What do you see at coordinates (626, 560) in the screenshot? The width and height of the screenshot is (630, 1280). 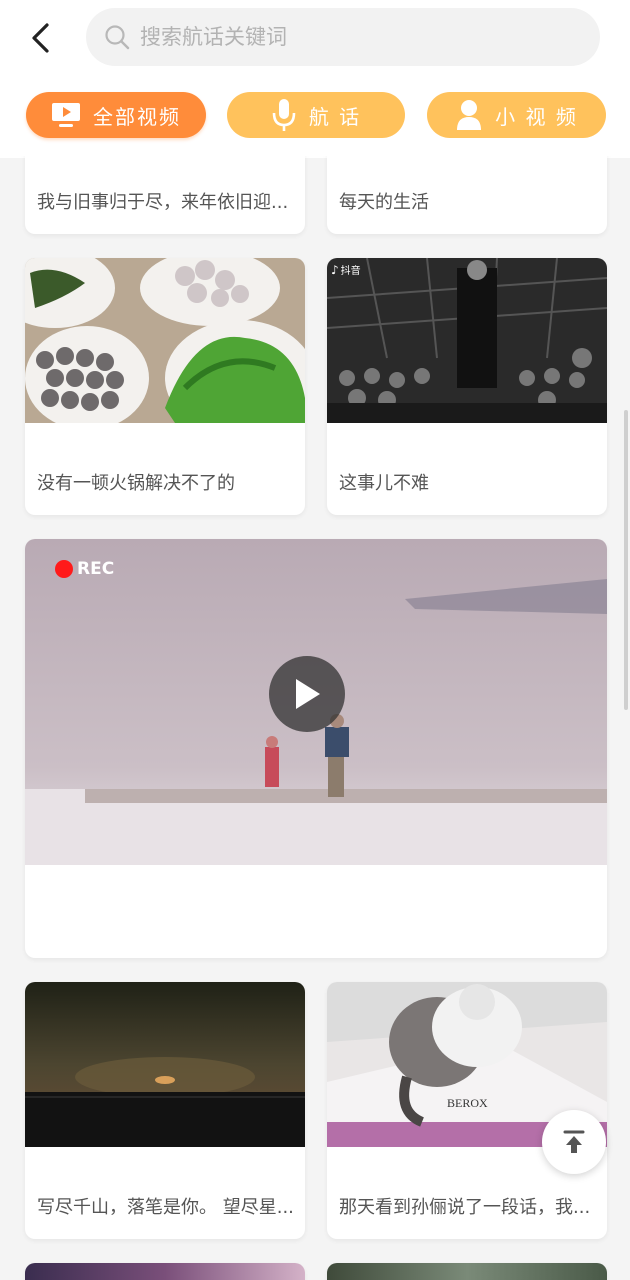 I see `scrollbar` at bounding box center [626, 560].